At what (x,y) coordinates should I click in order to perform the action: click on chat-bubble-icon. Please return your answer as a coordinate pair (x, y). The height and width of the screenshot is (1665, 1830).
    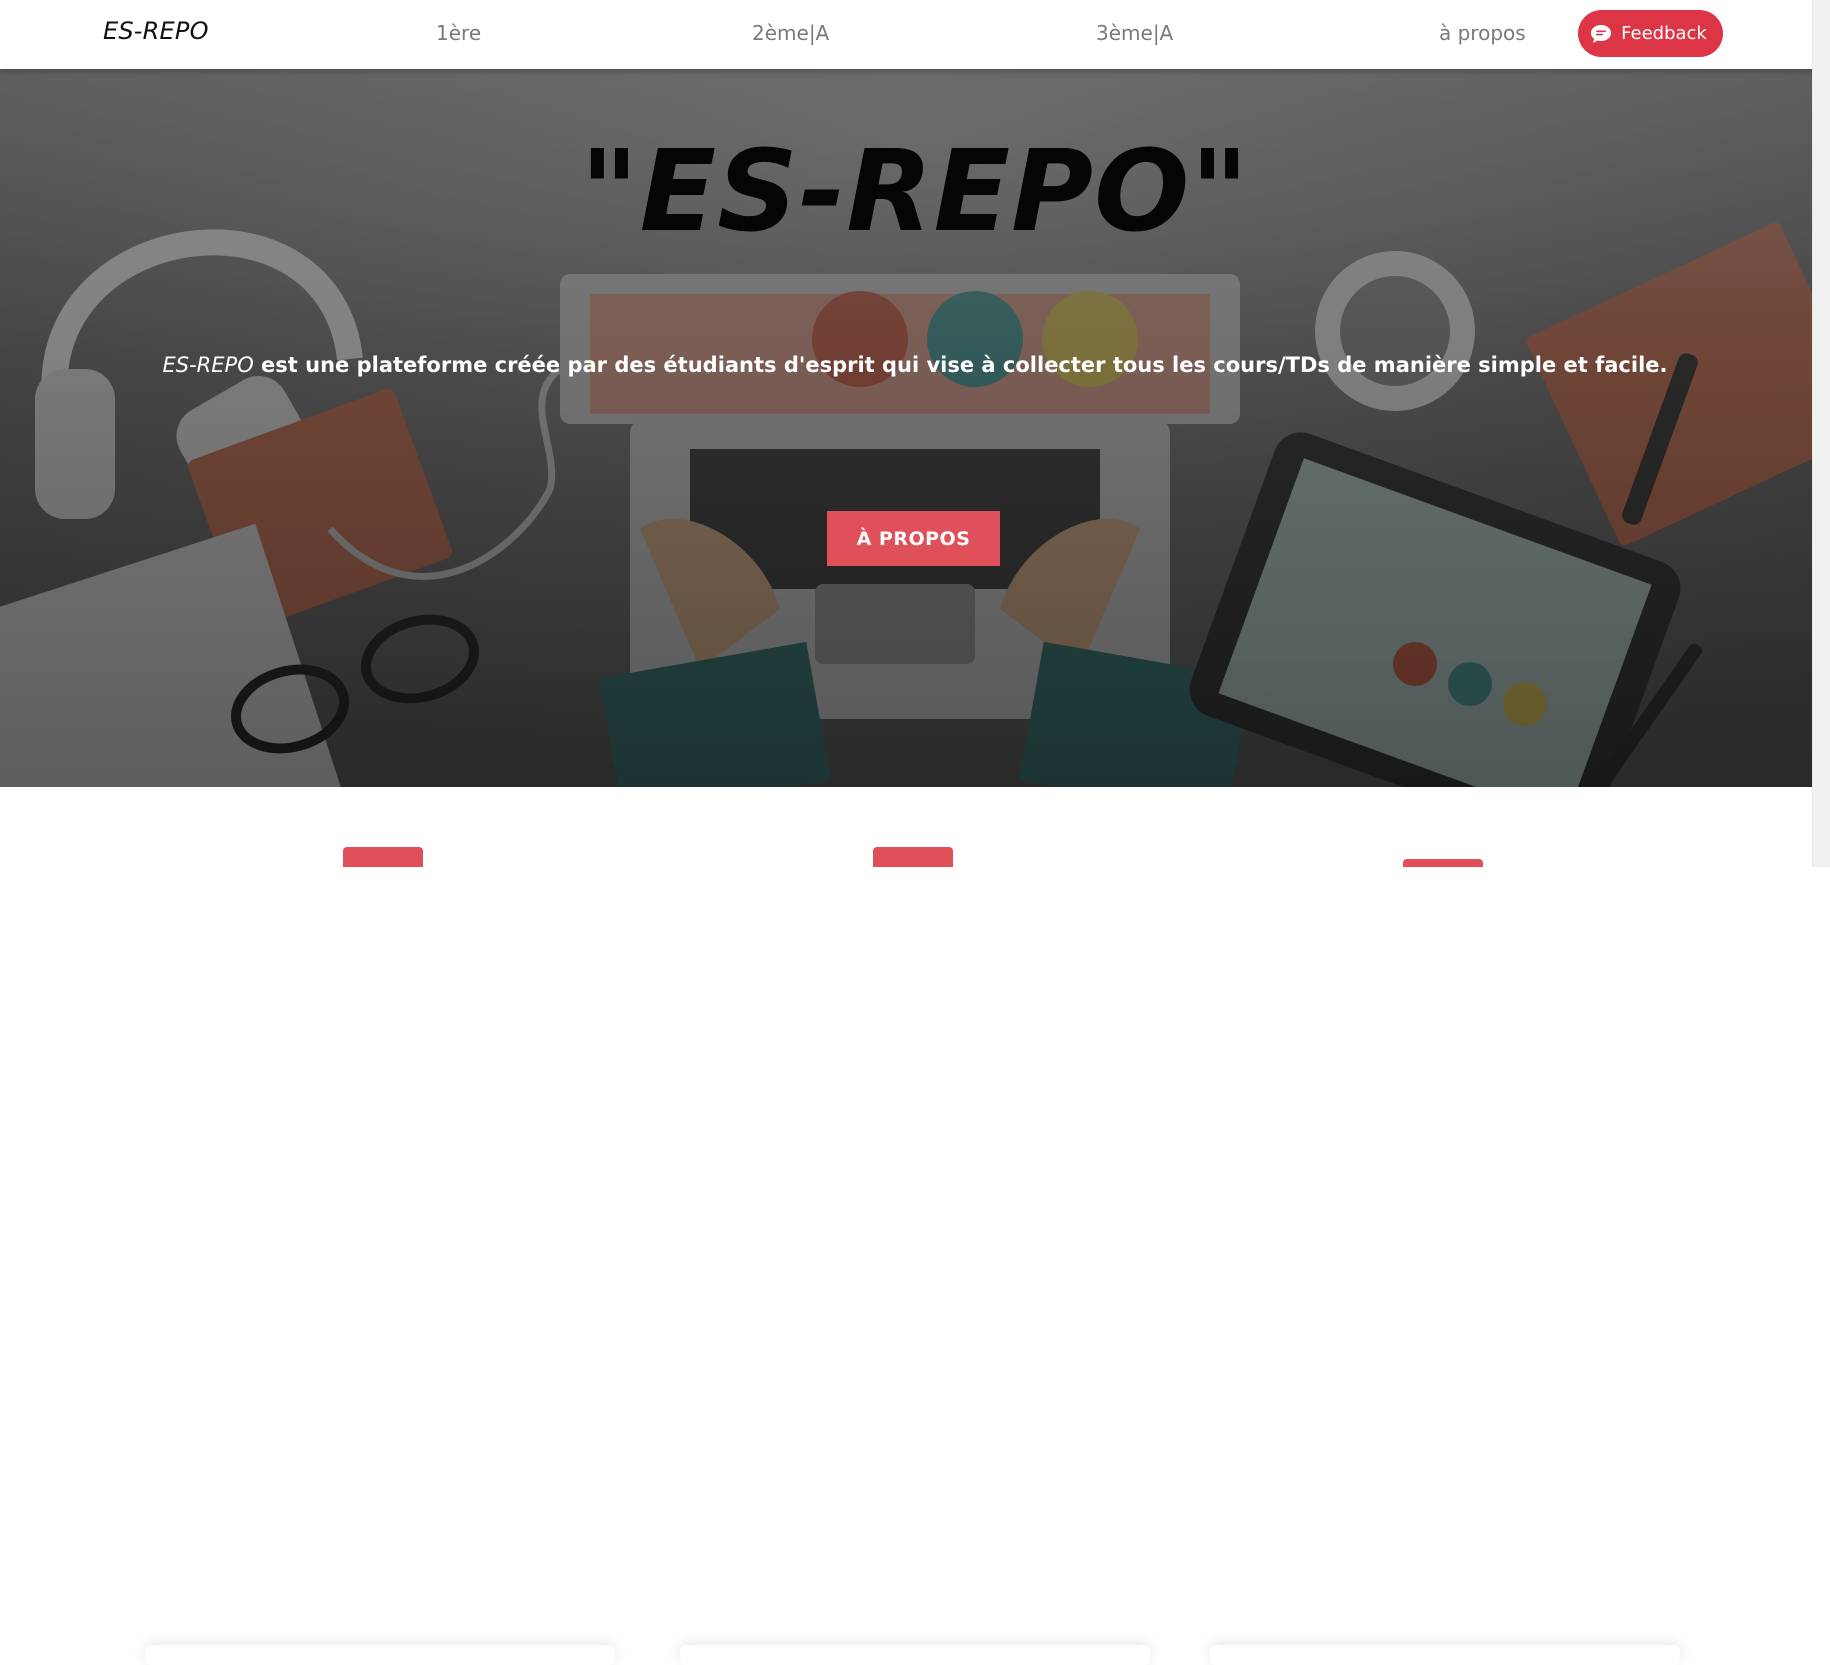
    Looking at the image, I should click on (1601, 33).